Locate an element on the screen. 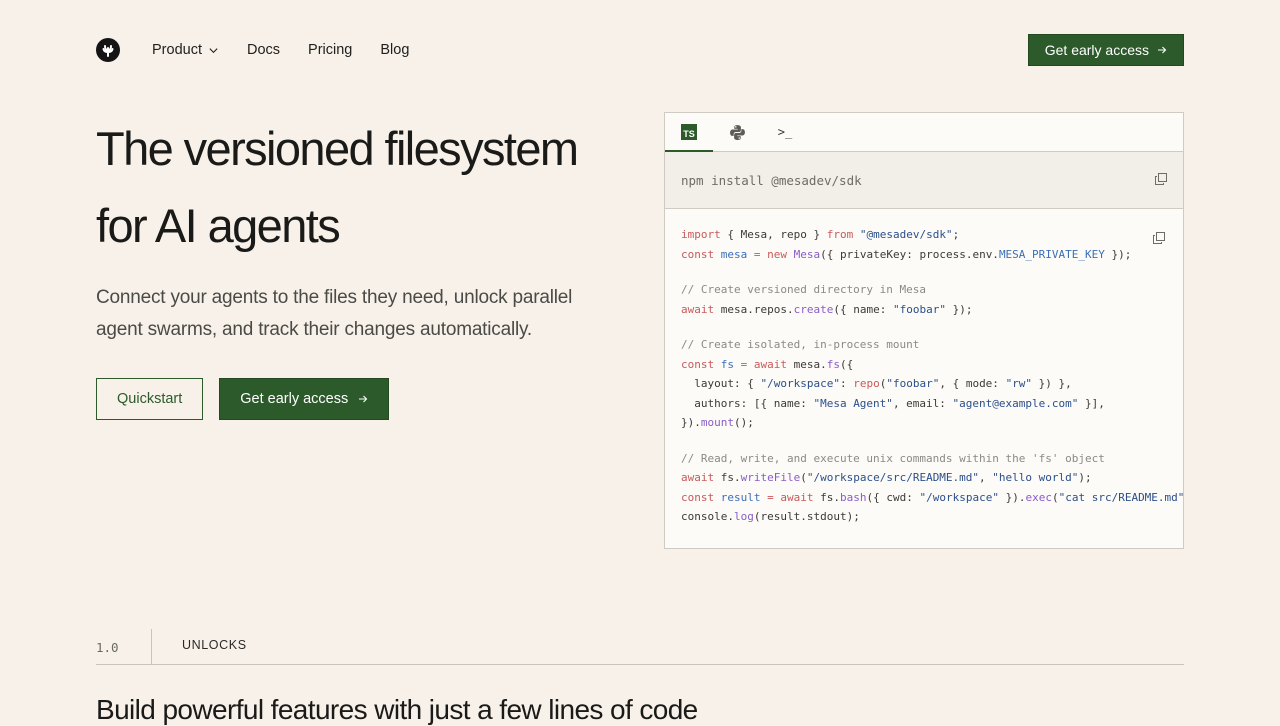 This screenshot has width=1280, height=726. hero-title-line-1: The versioned filesystem is located at coordinates (337, 148).